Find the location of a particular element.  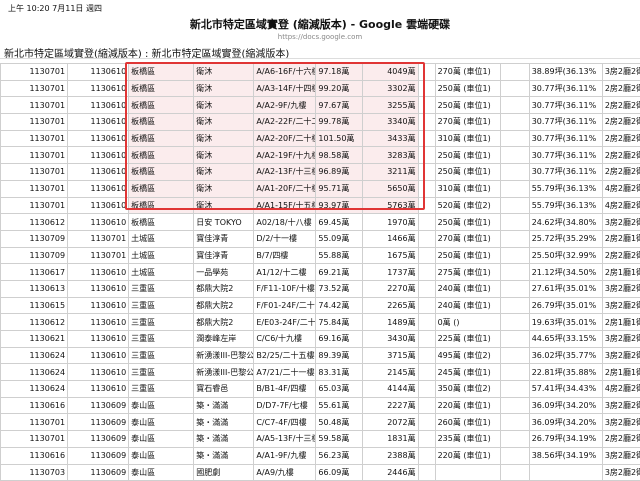

table-cell: 築・滿滿 is located at coordinates (224, 439).